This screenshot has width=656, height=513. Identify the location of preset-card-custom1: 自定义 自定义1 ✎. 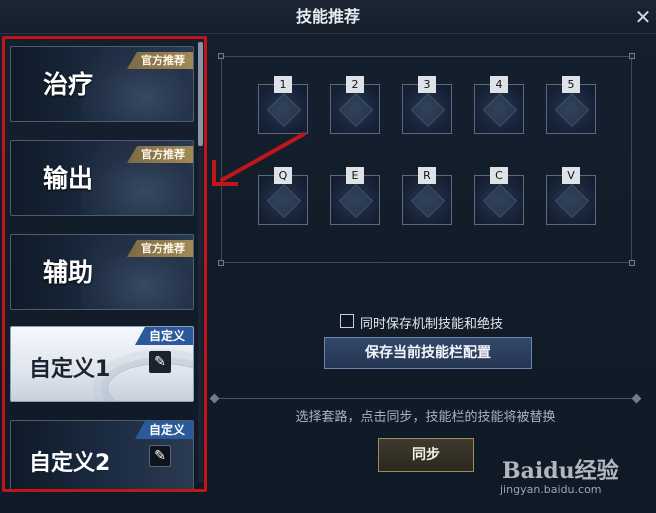
(102, 364).